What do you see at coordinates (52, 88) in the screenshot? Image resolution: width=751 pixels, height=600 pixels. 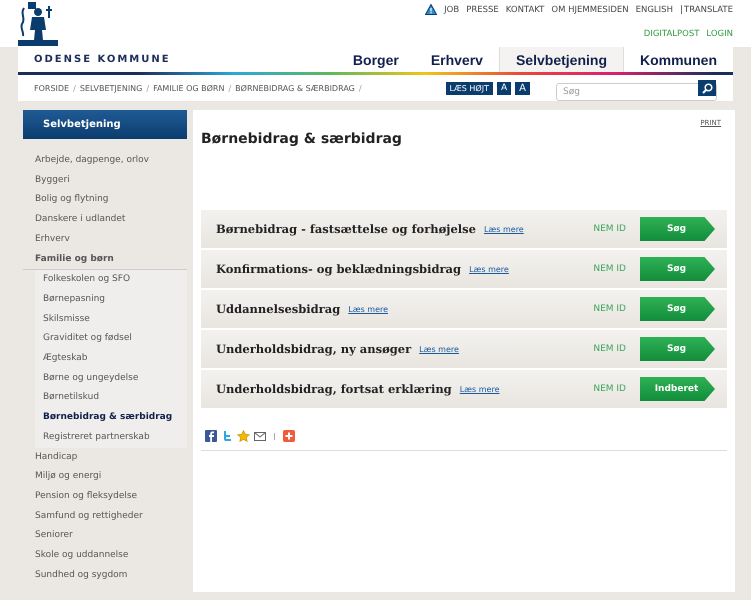 I see `breadcrumb-link: FORSIDE` at bounding box center [52, 88].